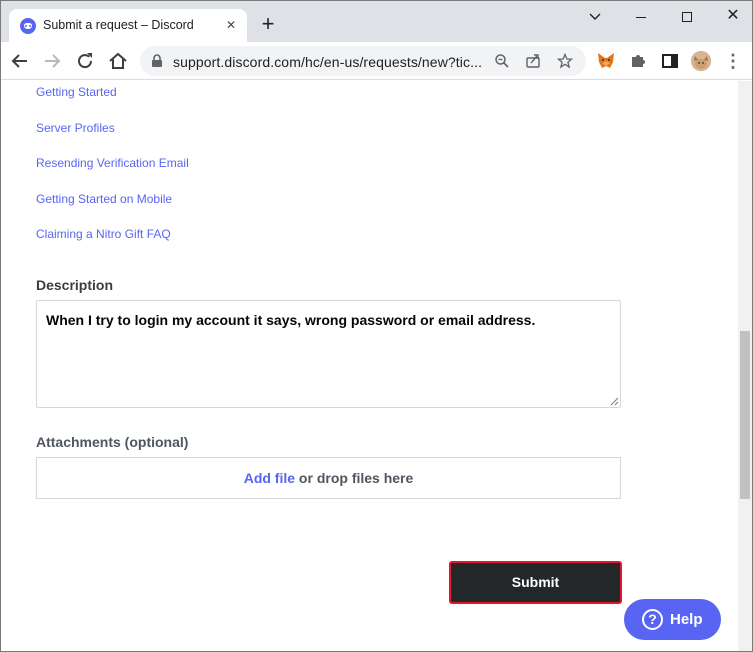 The image size is (753, 652). Describe the element at coordinates (670, 61) in the screenshot. I see `side-panel-icon` at that location.